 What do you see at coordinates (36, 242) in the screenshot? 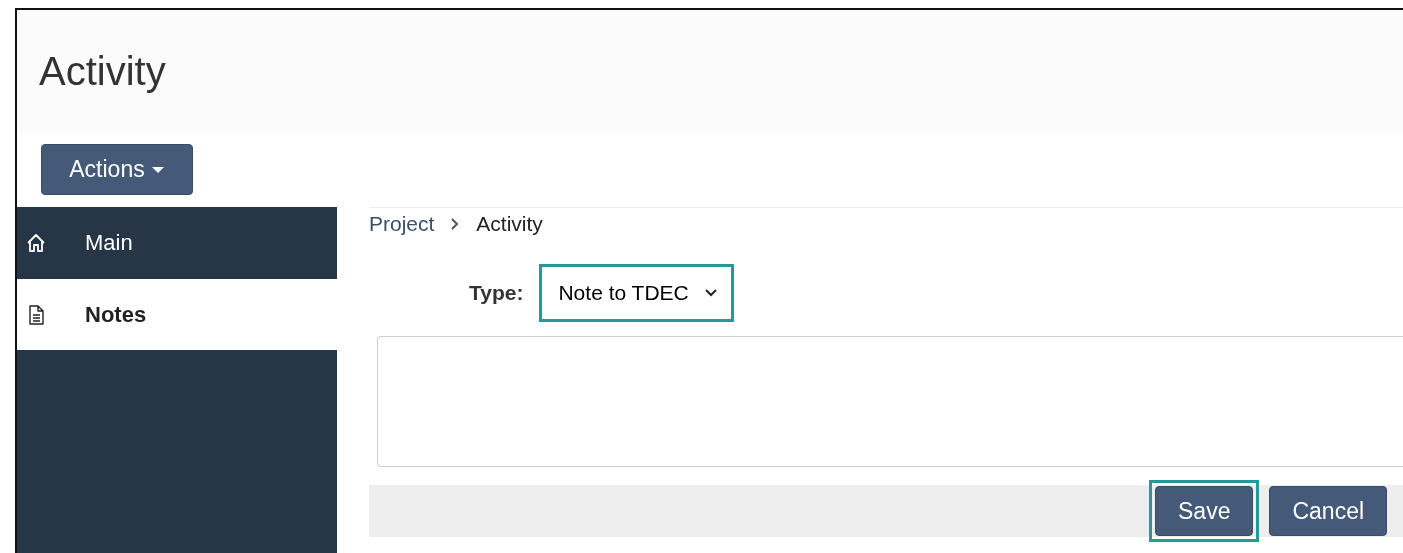
I see `home-icon` at bounding box center [36, 242].